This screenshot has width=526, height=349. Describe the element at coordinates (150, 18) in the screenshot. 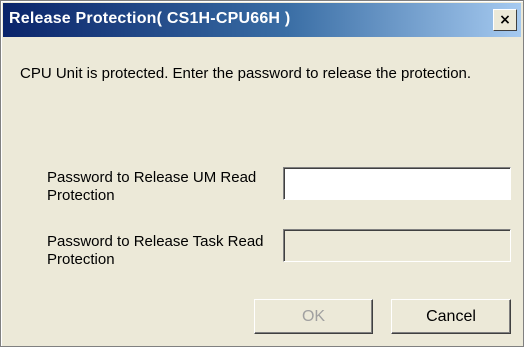

I see `window-title: Release Protection( CS1H-CPU66H )` at that location.